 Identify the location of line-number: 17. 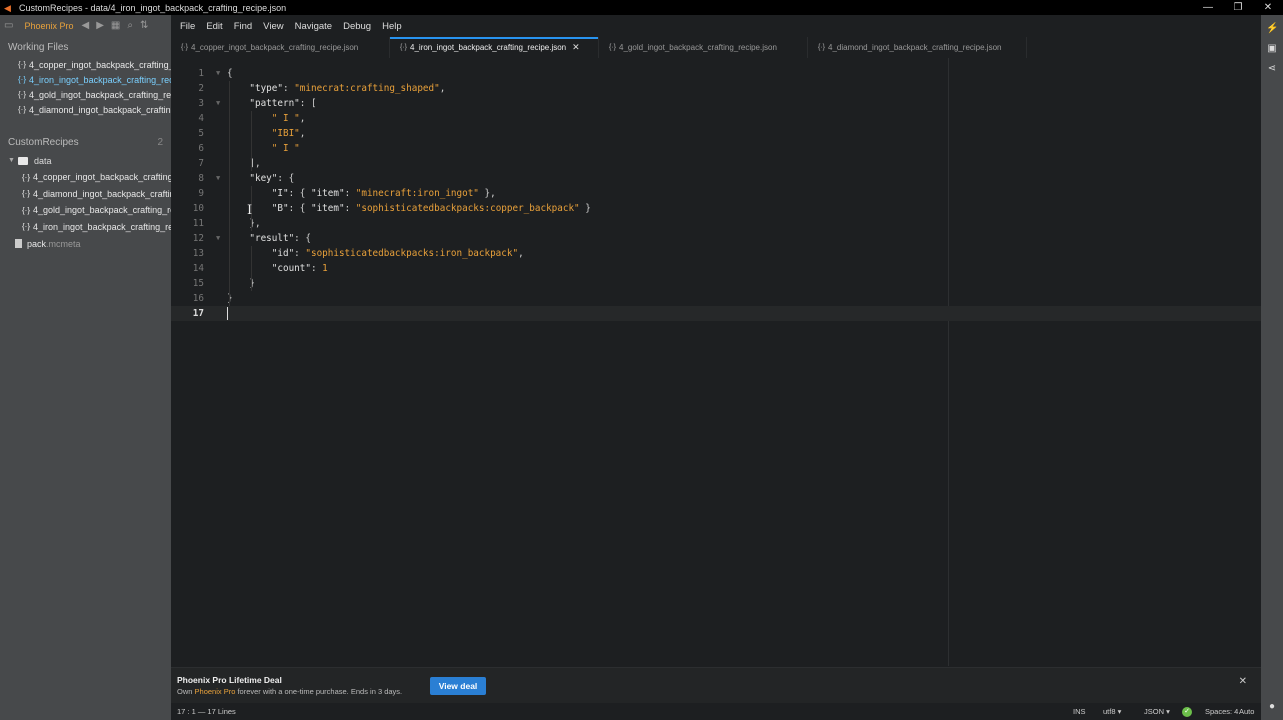
(187, 313).